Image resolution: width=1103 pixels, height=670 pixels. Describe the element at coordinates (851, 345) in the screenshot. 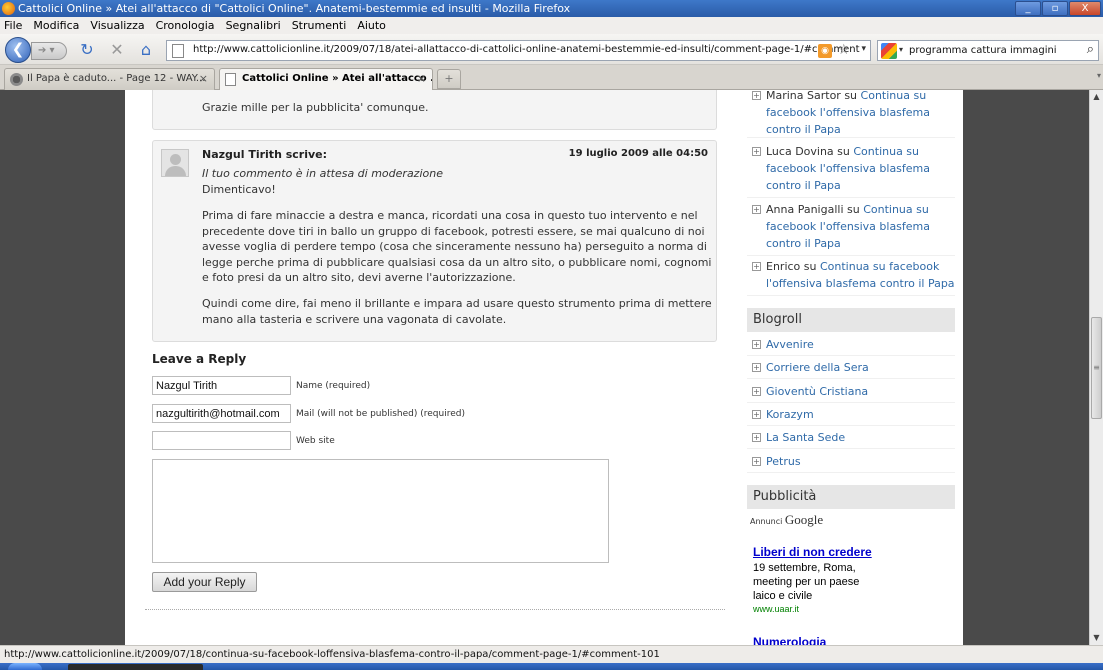

I see `blogroll-link-avvenire: + Avvenire` at that location.